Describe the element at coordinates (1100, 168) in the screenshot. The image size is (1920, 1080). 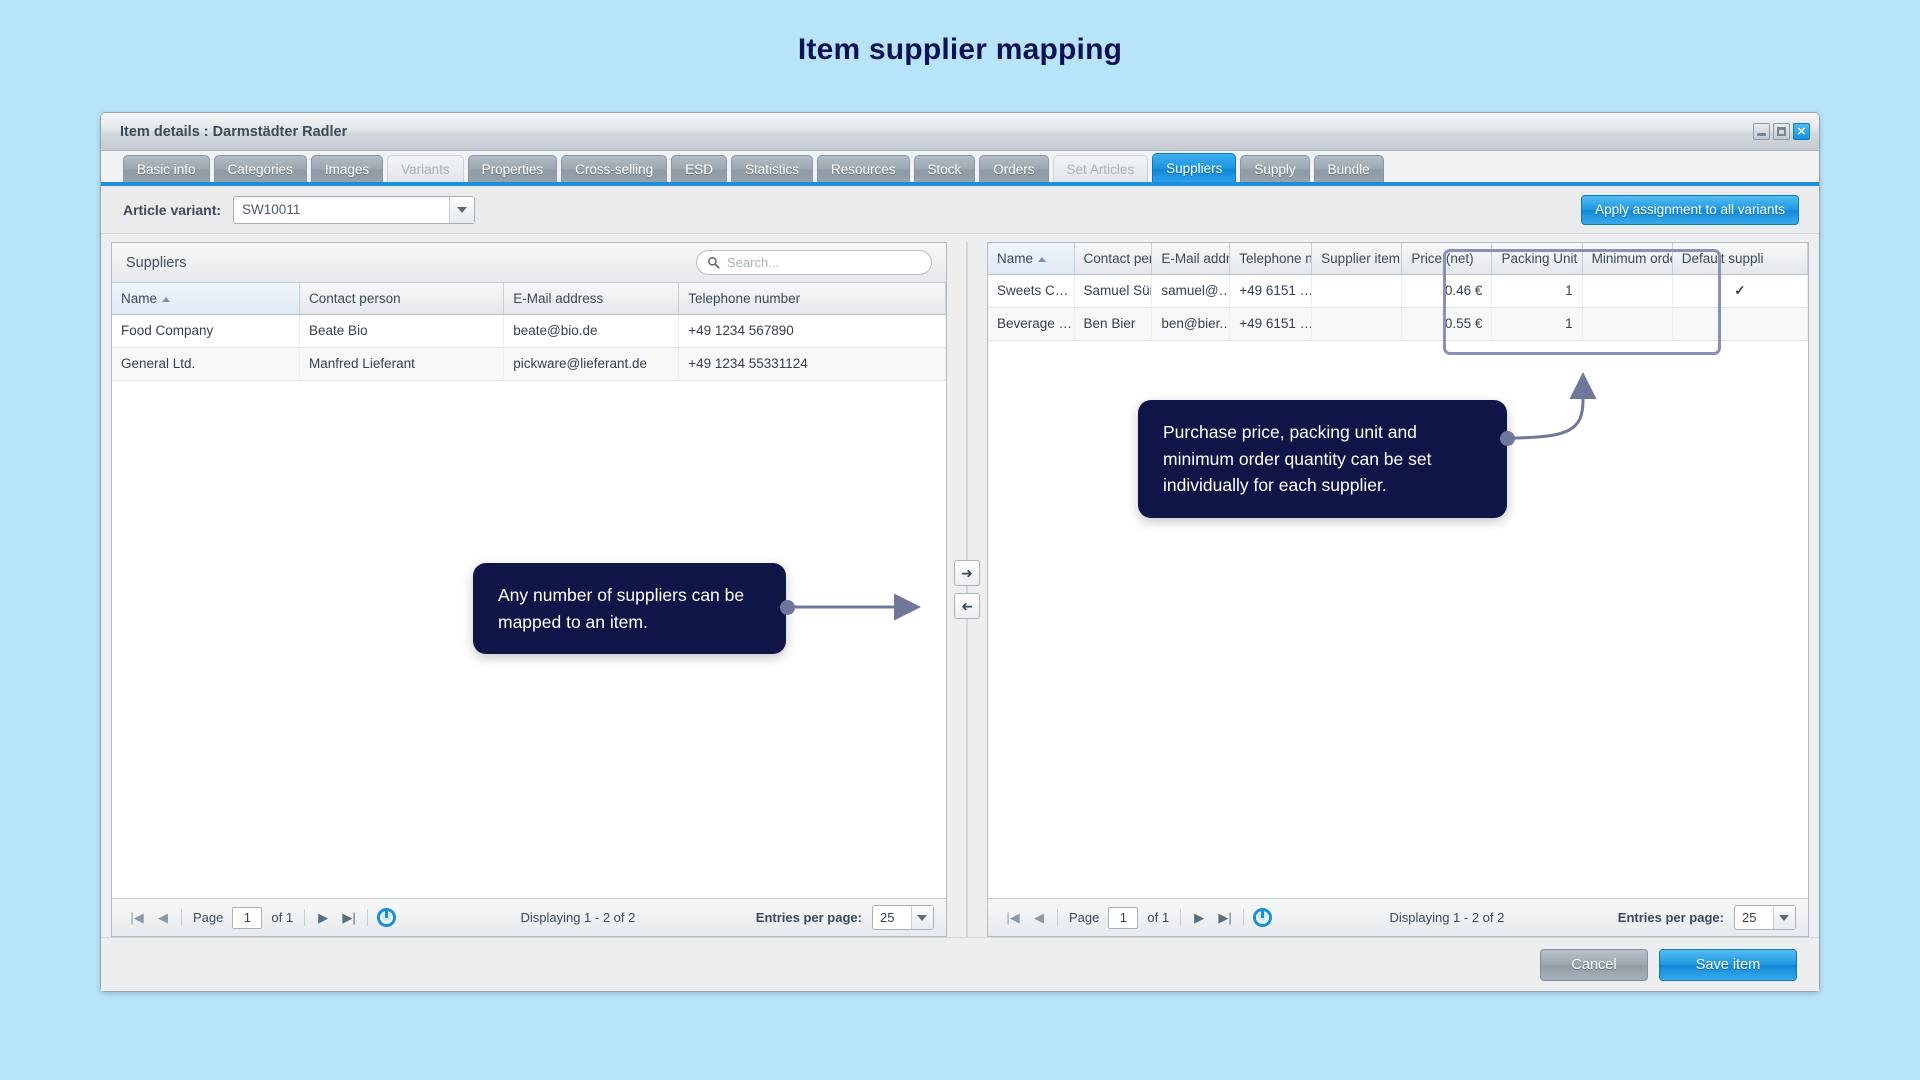
I see `tab-set-articles: Set Articles` at that location.